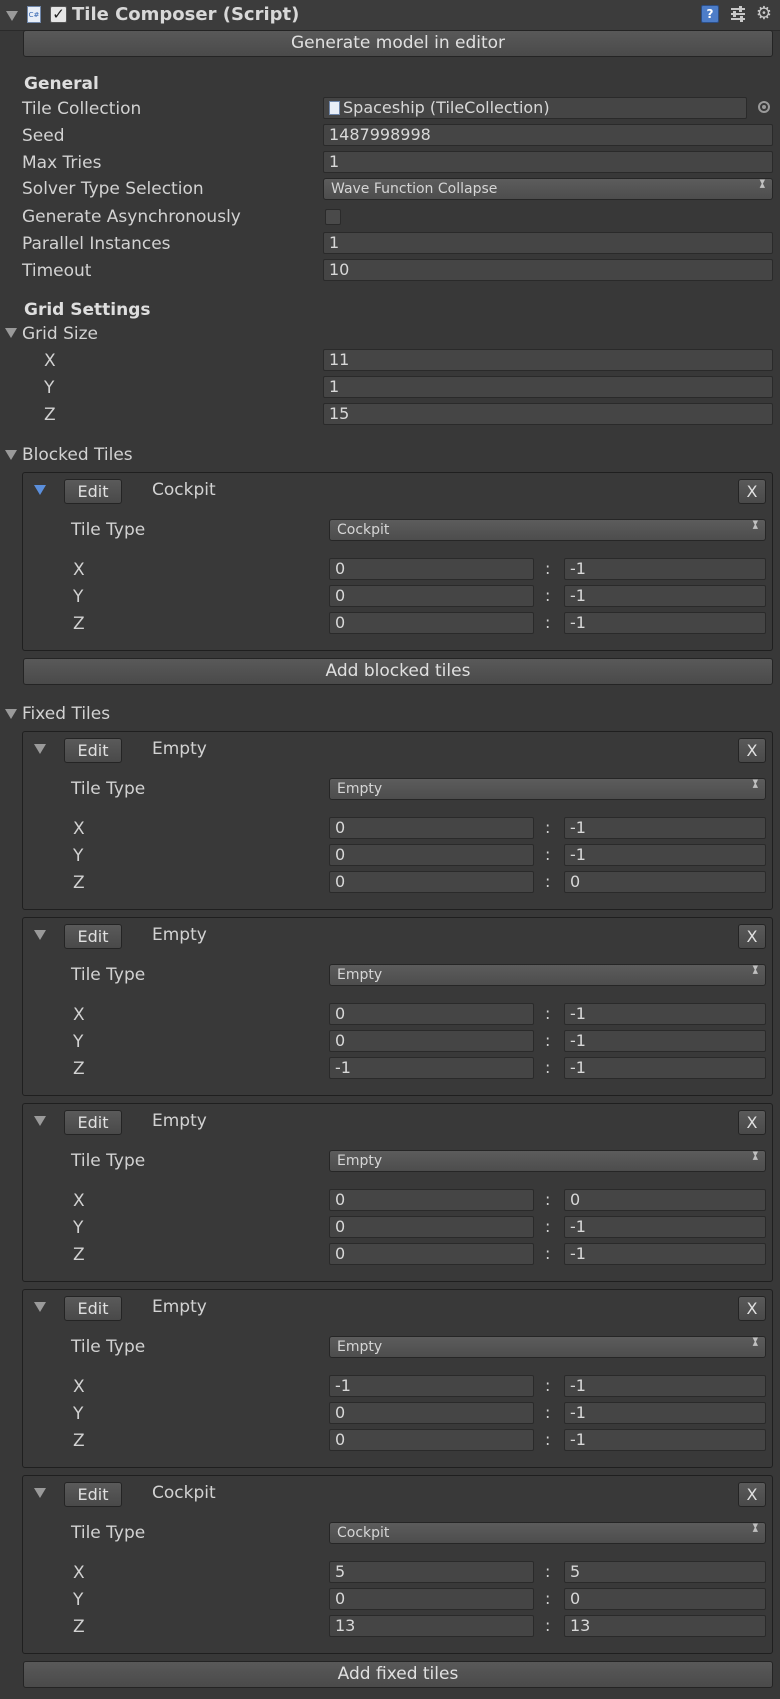 The height and width of the screenshot is (1699, 780). What do you see at coordinates (11, 333) in the screenshot?
I see `grid-size-foldout-icon` at bounding box center [11, 333].